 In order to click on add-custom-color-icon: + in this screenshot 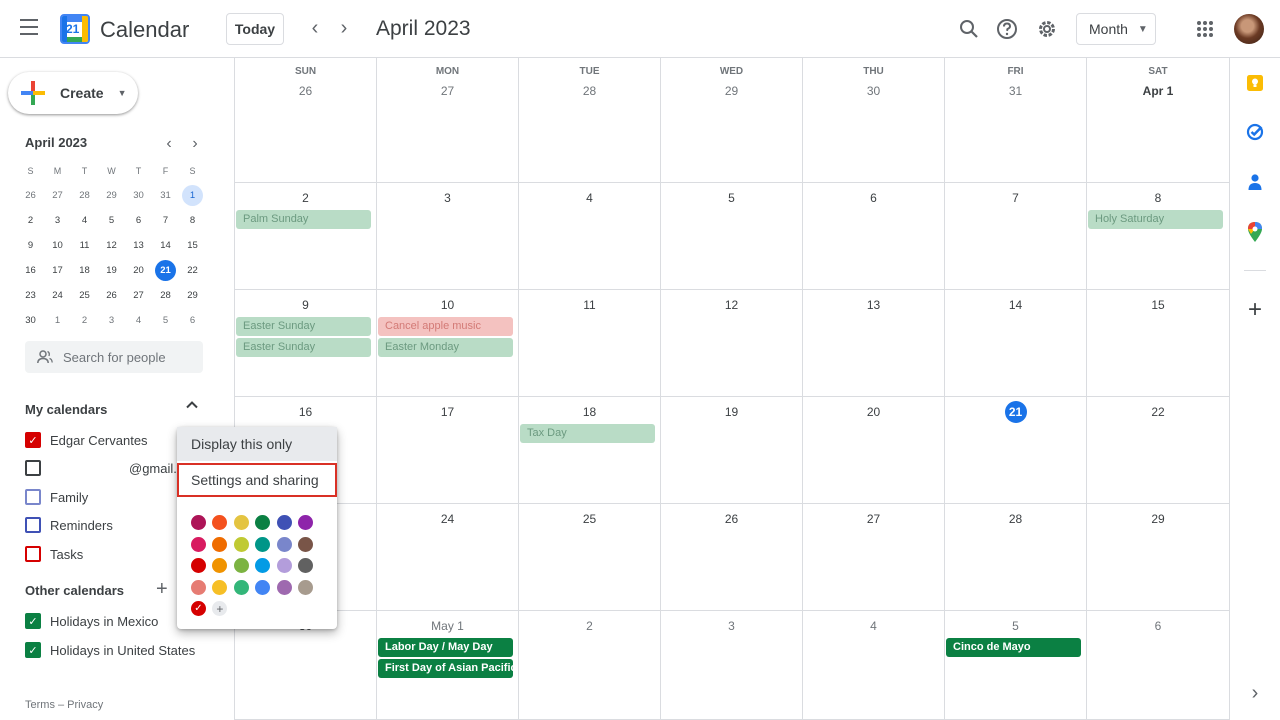, I will do `click(220, 609)`.